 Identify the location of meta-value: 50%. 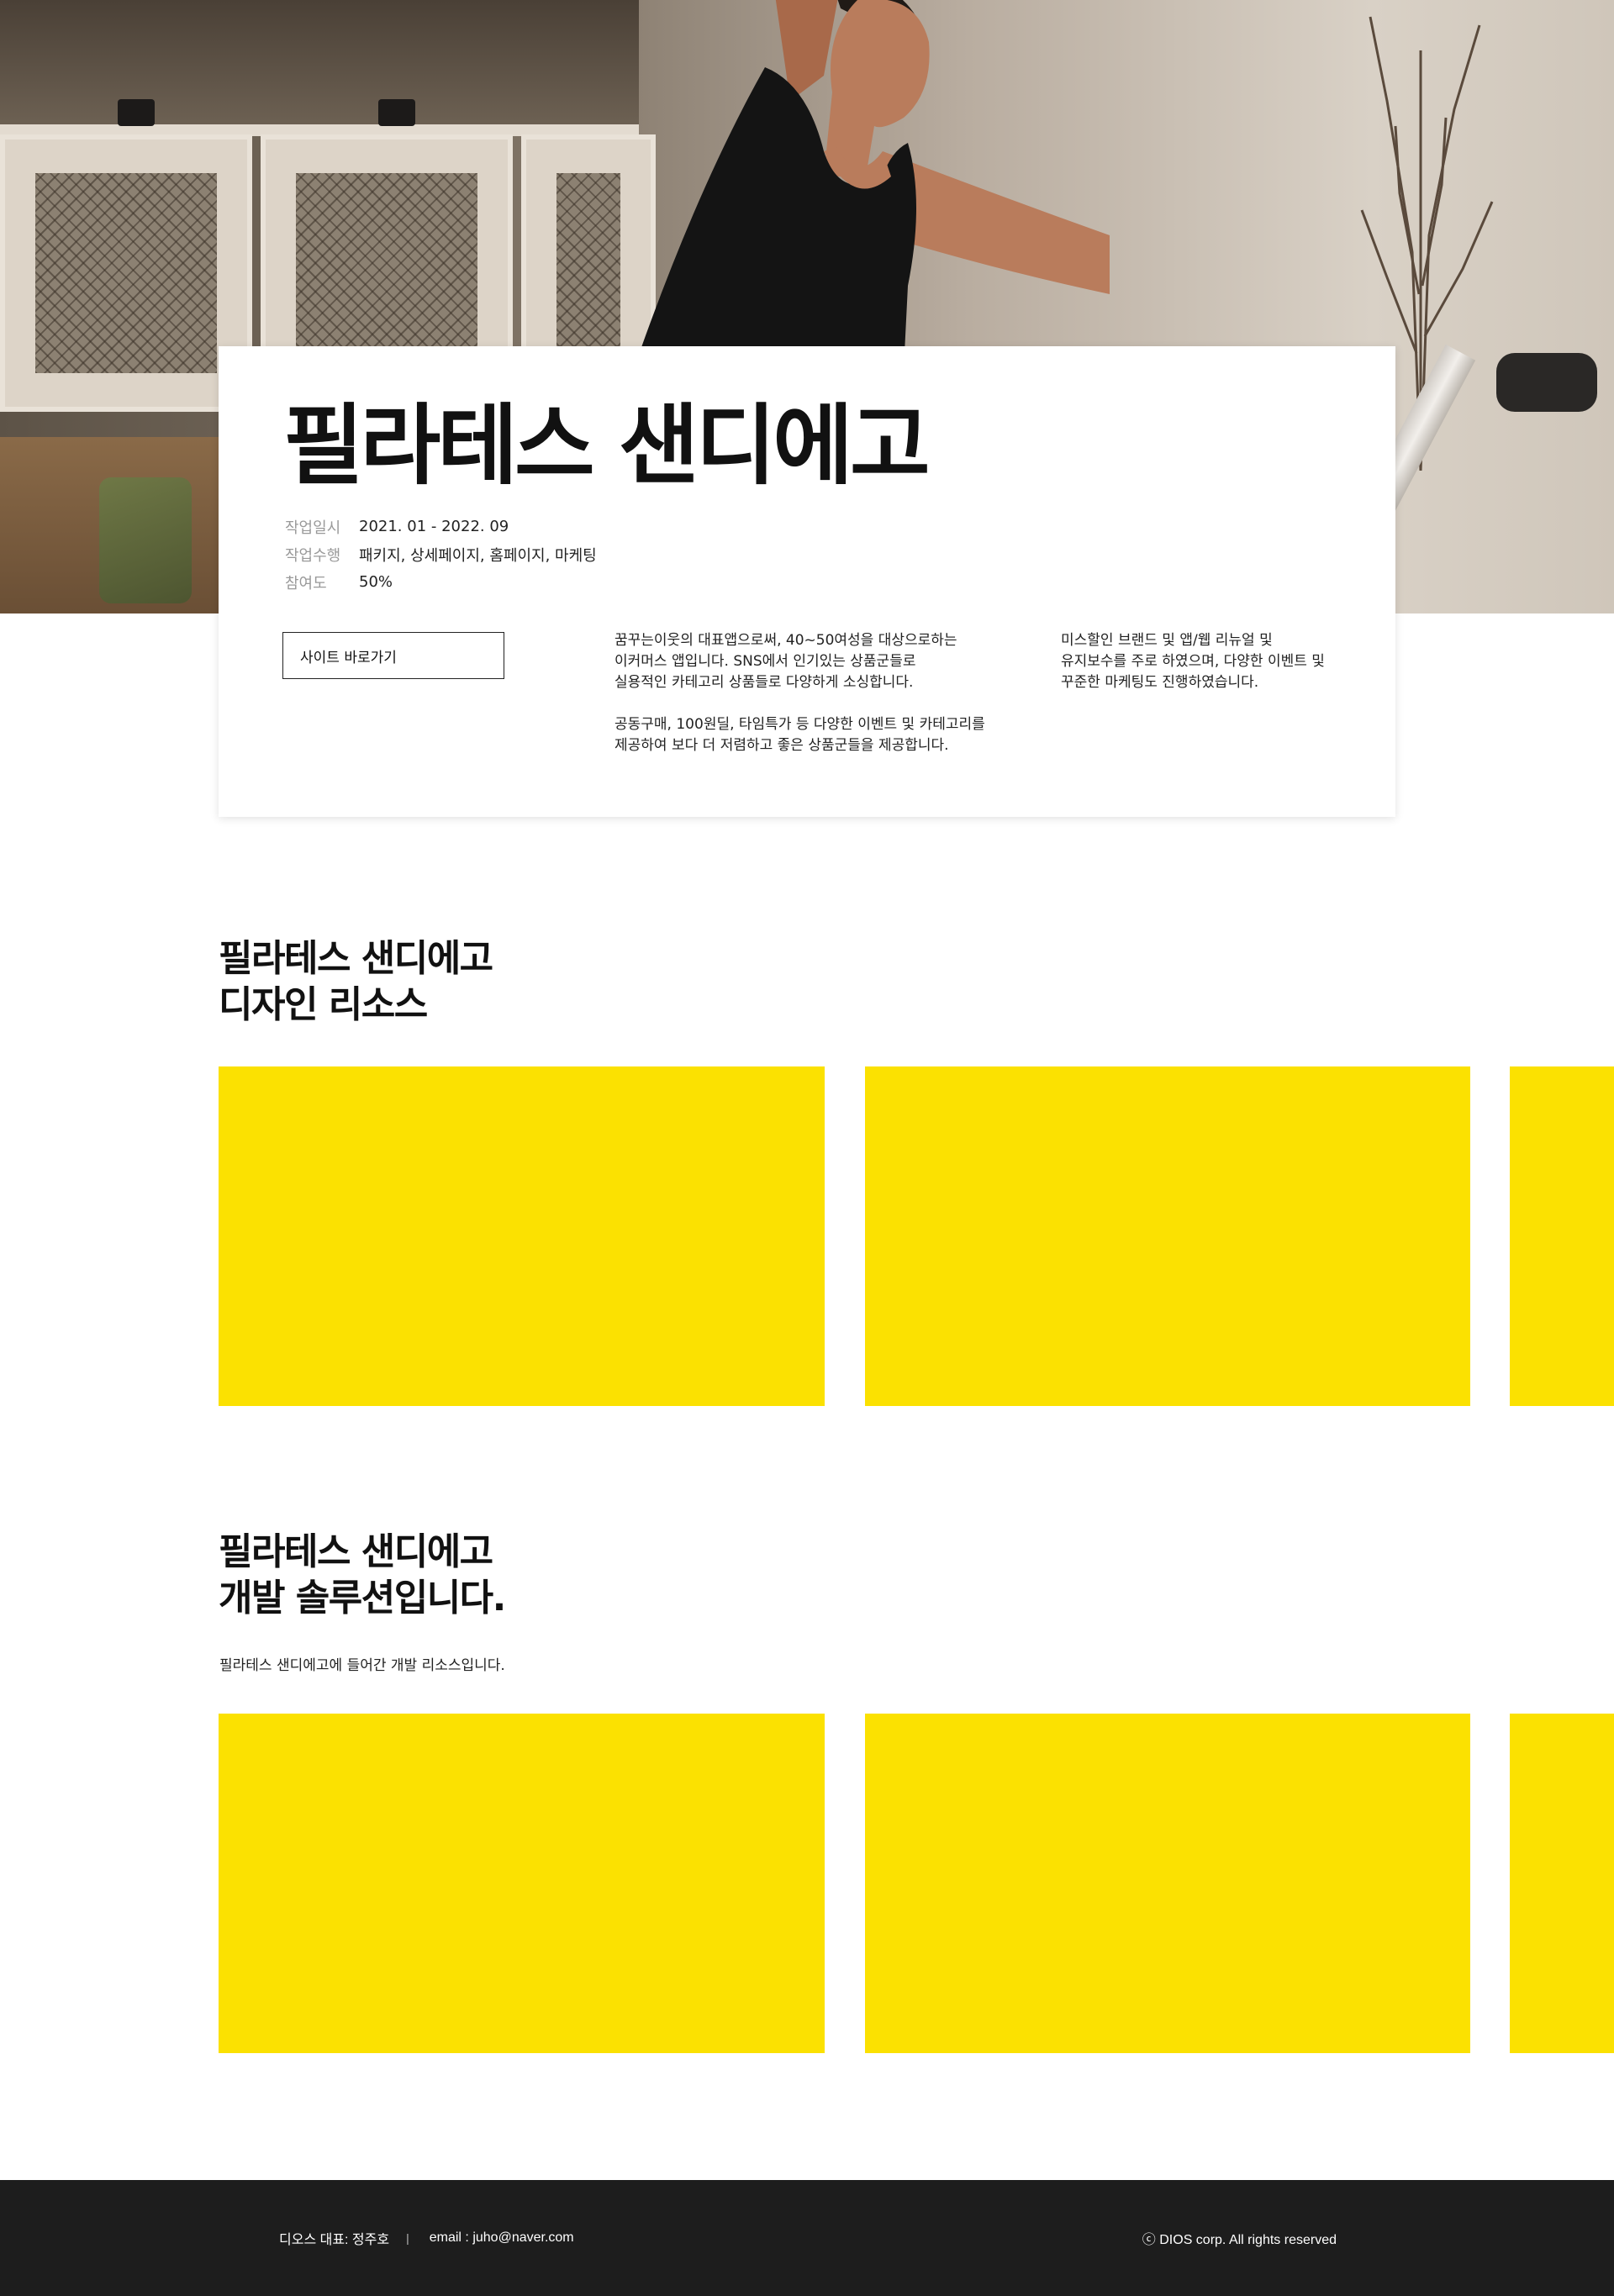
(376, 582).